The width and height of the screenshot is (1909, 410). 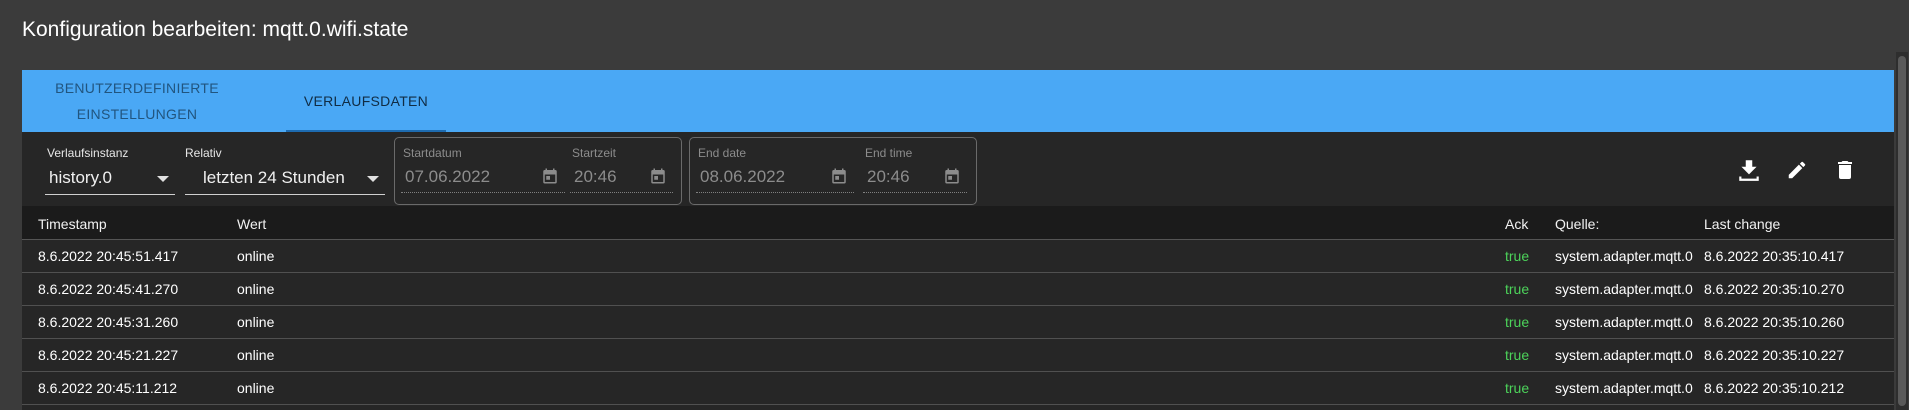 What do you see at coordinates (1774, 322) in the screenshot?
I see `cell-last-change: 8.6.2022 20:35:10.260` at bounding box center [1774, 322].